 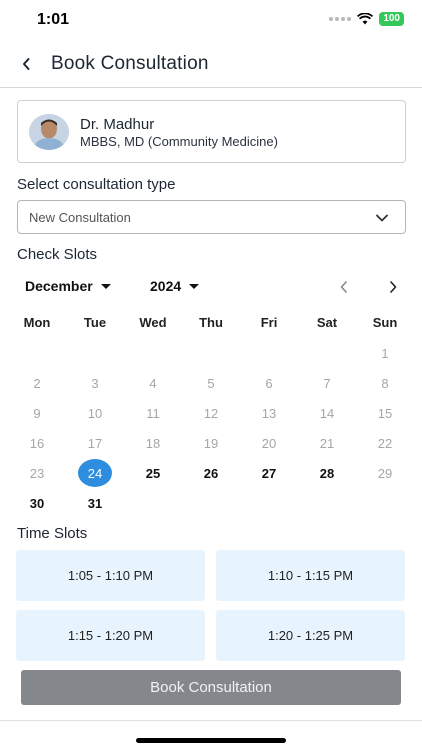 I want to click on book-consultation-button: Book Consultation, so click(x=211, y=687).